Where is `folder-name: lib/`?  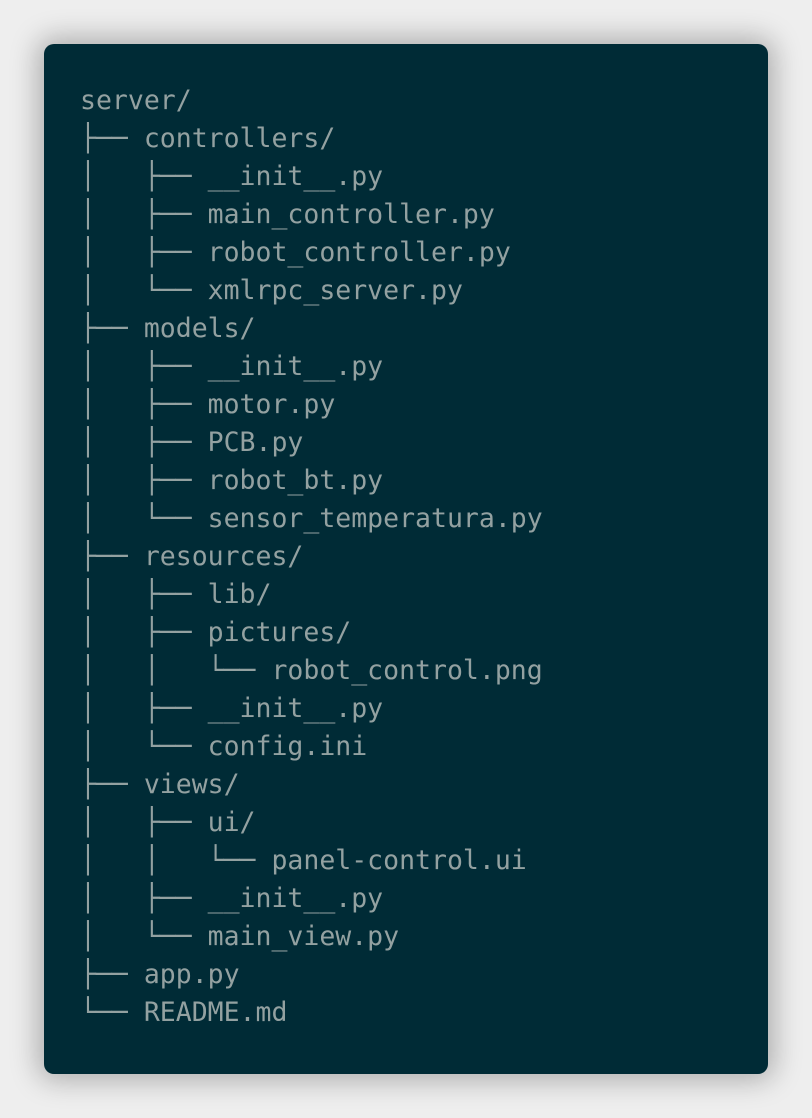 folder-name: lib/ is located at coordinates (239, 594).